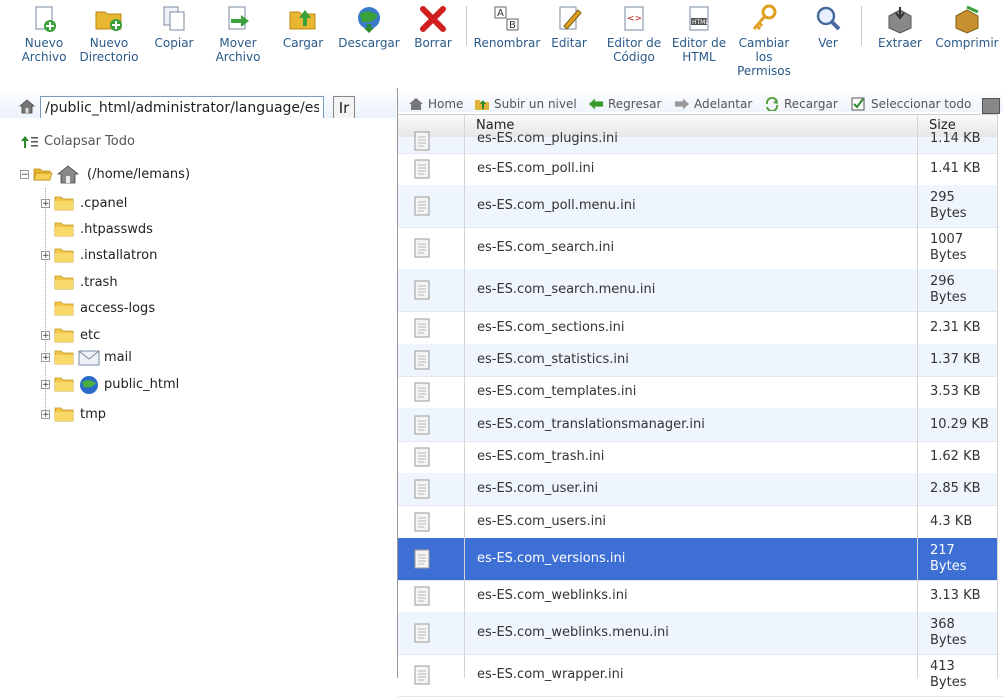 This screenshot has width=1003, height=697. What do you see at coordinates (699, 18) in the screenshot?
I see `html-editor-icon: HTML` at bounding box center [699, 18].